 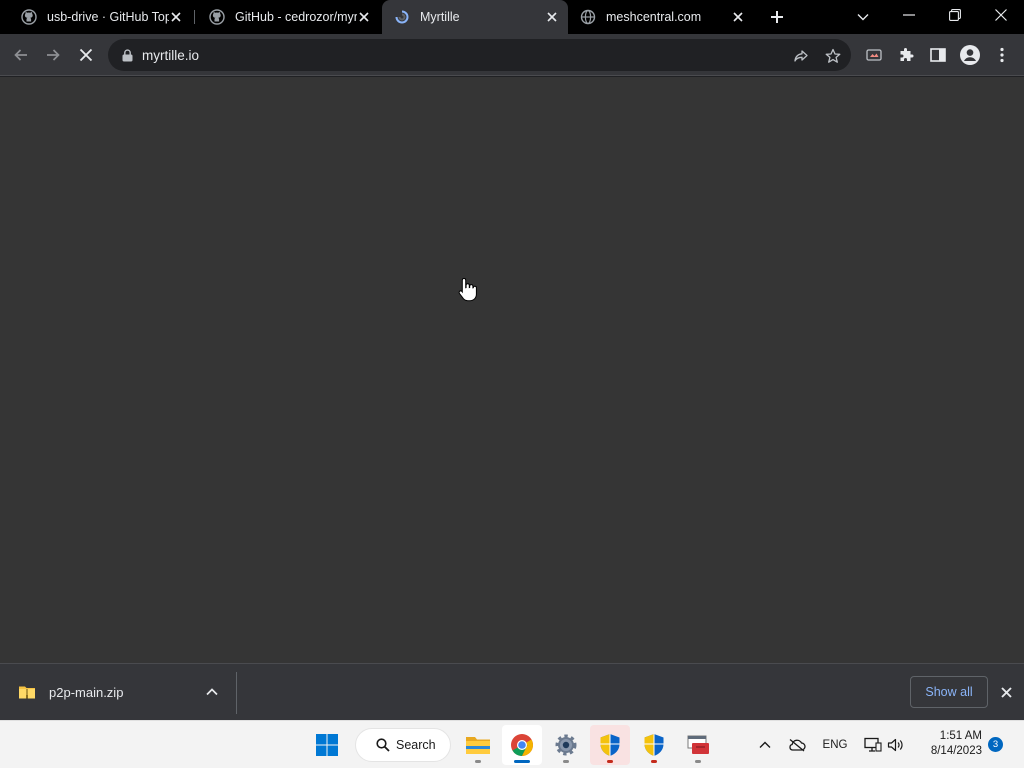 I want to click on stop-icon, so click(x=86, y=55).